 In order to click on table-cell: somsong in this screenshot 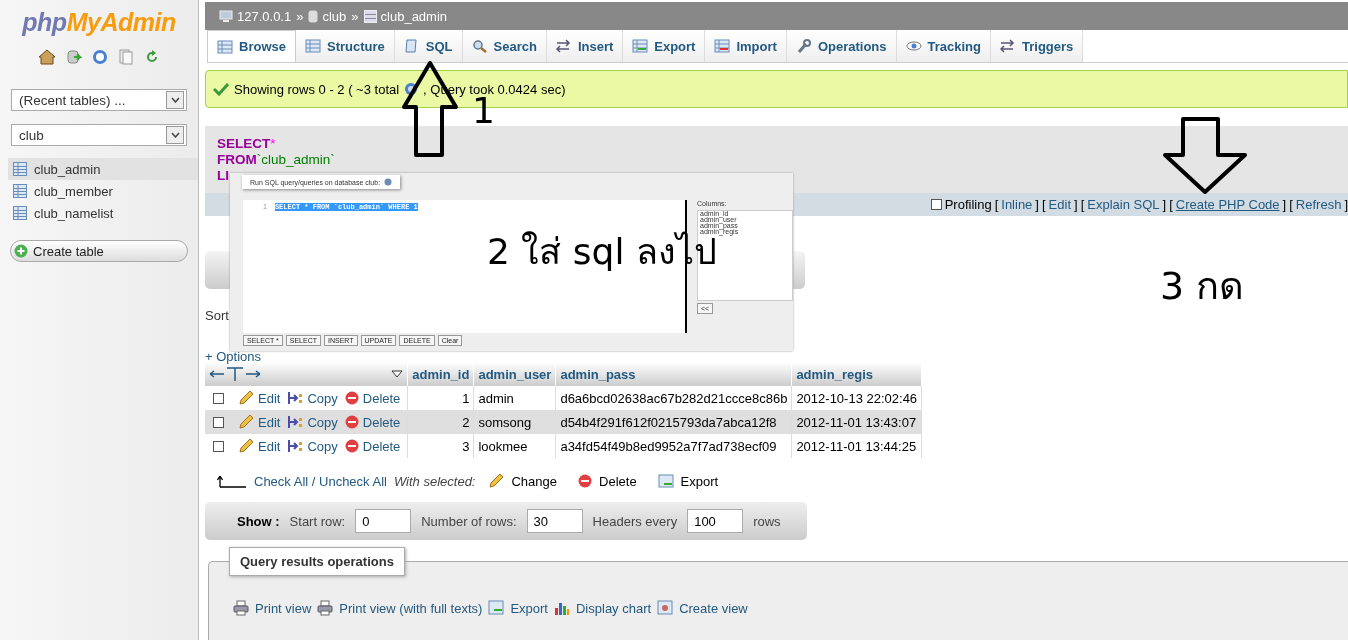, I will do `click(514, 422)`.